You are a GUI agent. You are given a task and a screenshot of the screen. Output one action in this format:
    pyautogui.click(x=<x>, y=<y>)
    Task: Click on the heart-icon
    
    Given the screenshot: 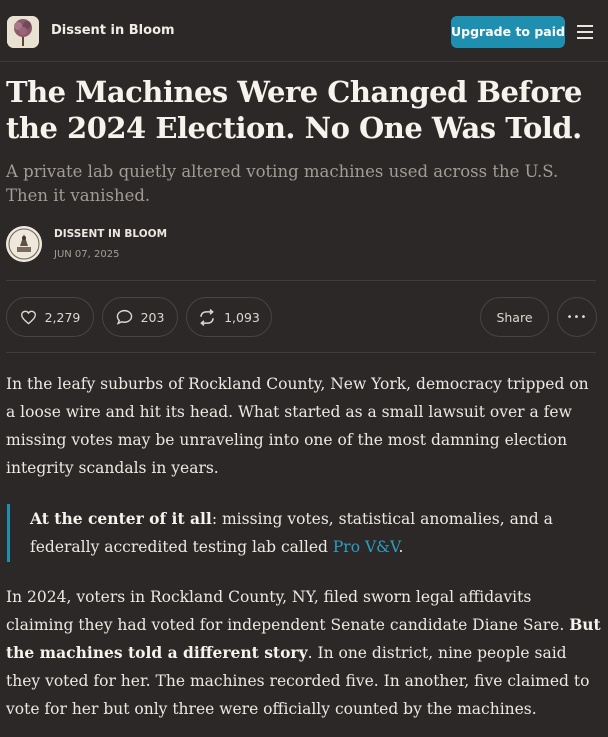 What is the action you would take?
    pyautogui.click(x=28, y=317)
    